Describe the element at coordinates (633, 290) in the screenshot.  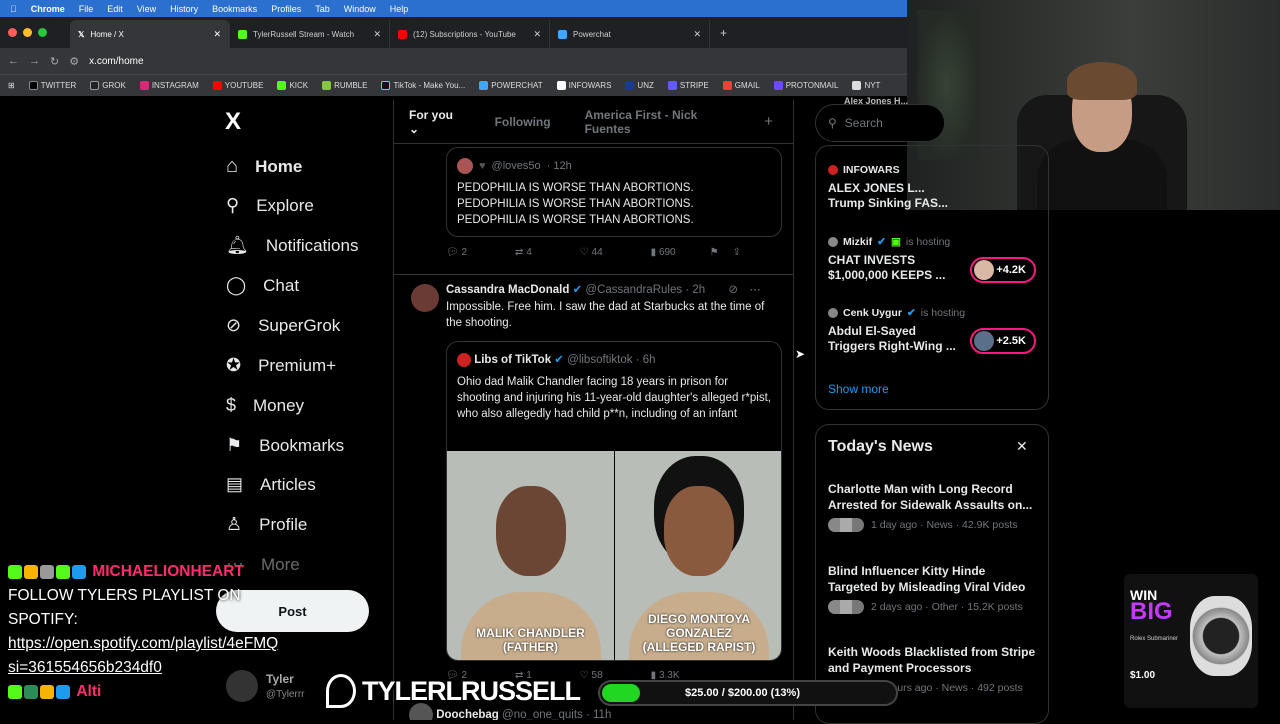
I see `author-handle: @CassandraRules` at that location.